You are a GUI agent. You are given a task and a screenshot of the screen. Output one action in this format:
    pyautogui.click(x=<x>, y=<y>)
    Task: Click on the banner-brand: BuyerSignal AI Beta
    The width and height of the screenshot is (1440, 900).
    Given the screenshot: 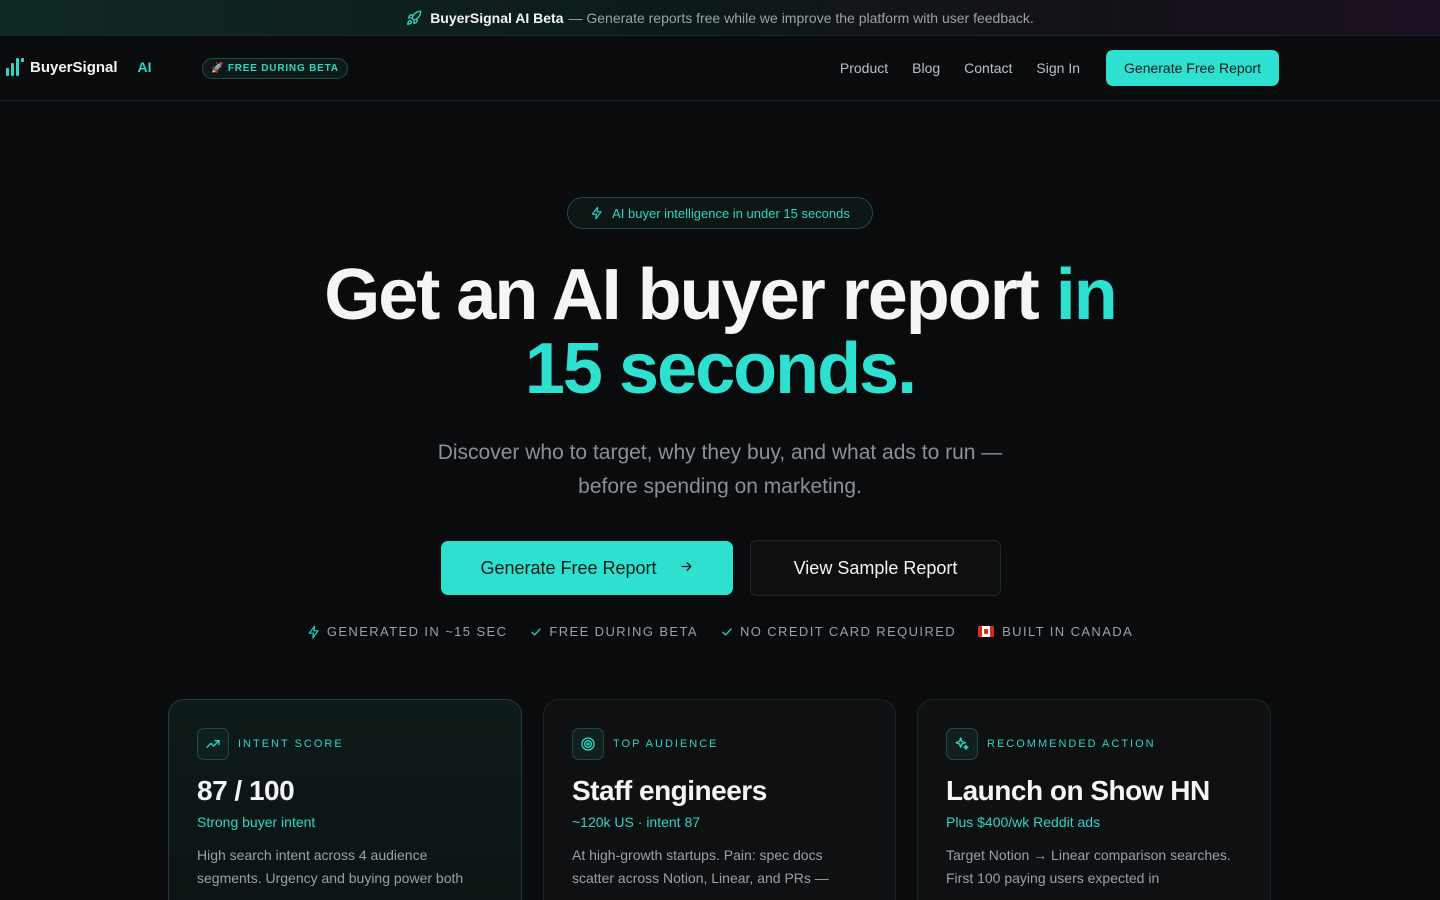 What is the action you would take?
    pyautogui.click(x=497, y=17)
    